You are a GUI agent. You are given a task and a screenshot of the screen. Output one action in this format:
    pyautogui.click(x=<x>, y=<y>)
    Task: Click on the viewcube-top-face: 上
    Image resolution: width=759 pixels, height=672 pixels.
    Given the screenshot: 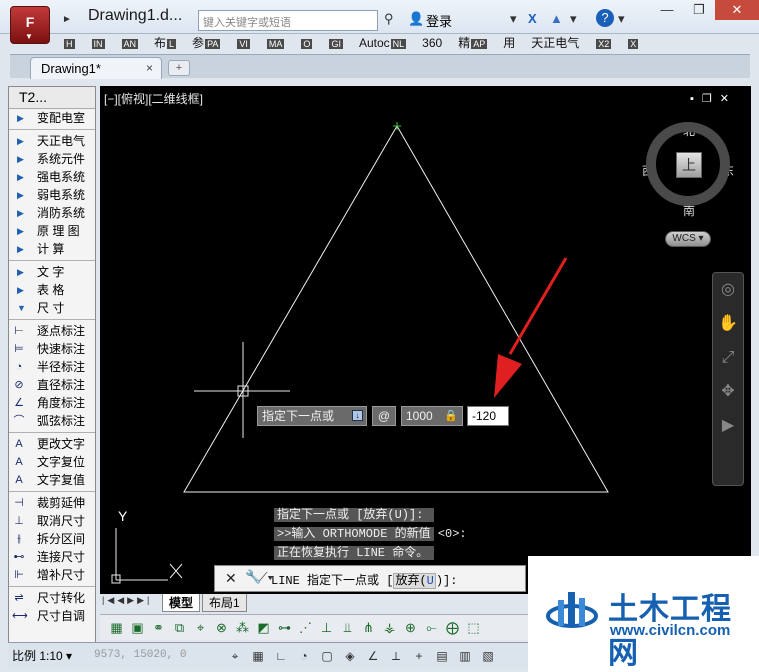 What is the action you would take?
    pyautogui.click(x=689, y=165)
    